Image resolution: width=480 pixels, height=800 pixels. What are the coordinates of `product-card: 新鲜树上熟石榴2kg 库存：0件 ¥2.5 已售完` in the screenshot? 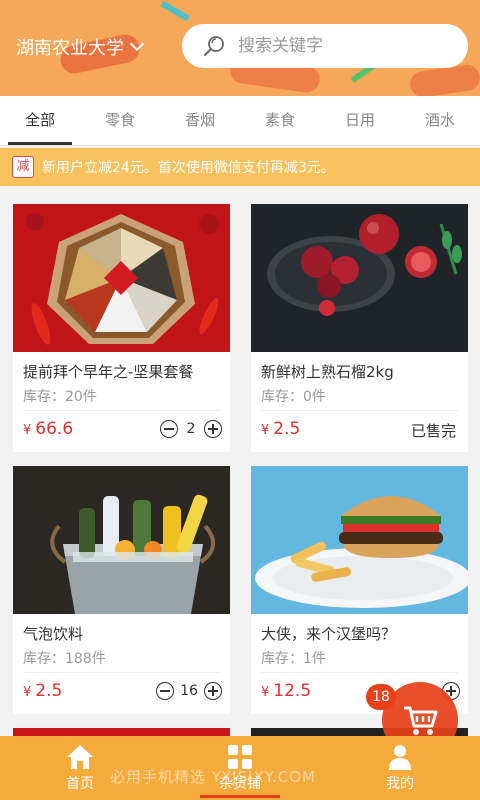 It's located at (359, 328).